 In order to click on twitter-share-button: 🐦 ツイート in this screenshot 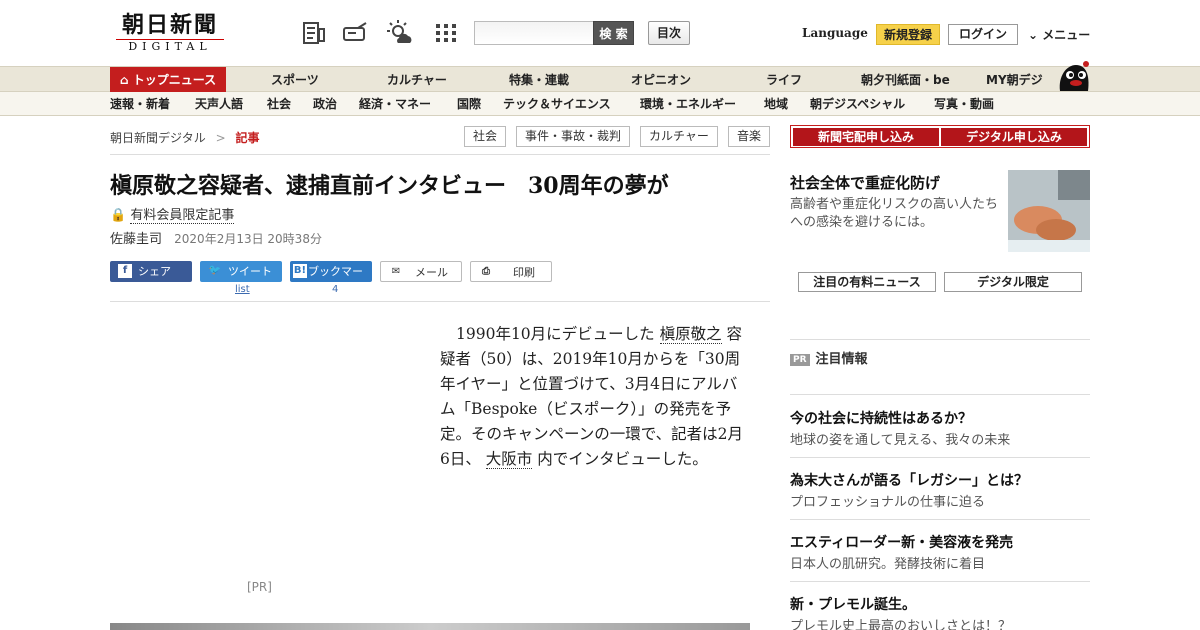, I will do `click(241, 271)`.